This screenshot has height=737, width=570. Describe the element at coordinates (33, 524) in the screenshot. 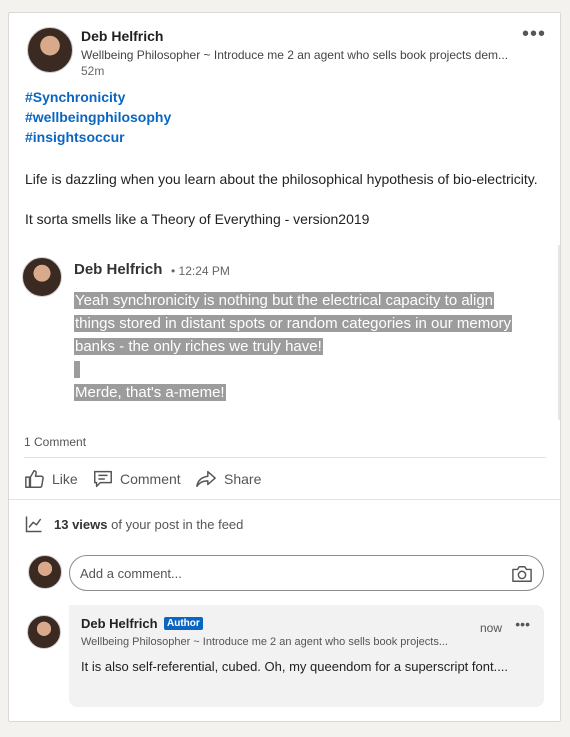

I see `analytics-icon` at that location.